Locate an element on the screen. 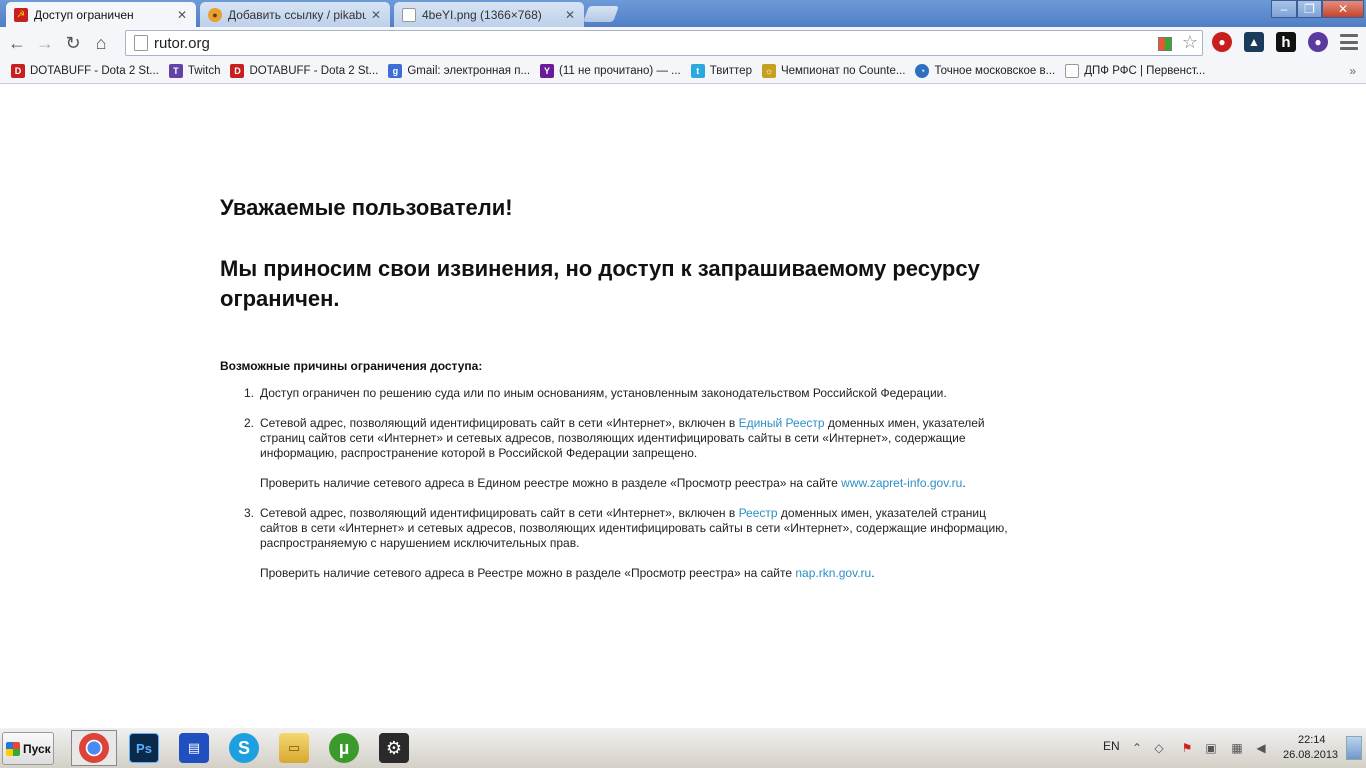 The width and height of the screenshot is (1366, 768). show-hidden-icons-icon: ⌃ is located at coordinates (1137, 748).